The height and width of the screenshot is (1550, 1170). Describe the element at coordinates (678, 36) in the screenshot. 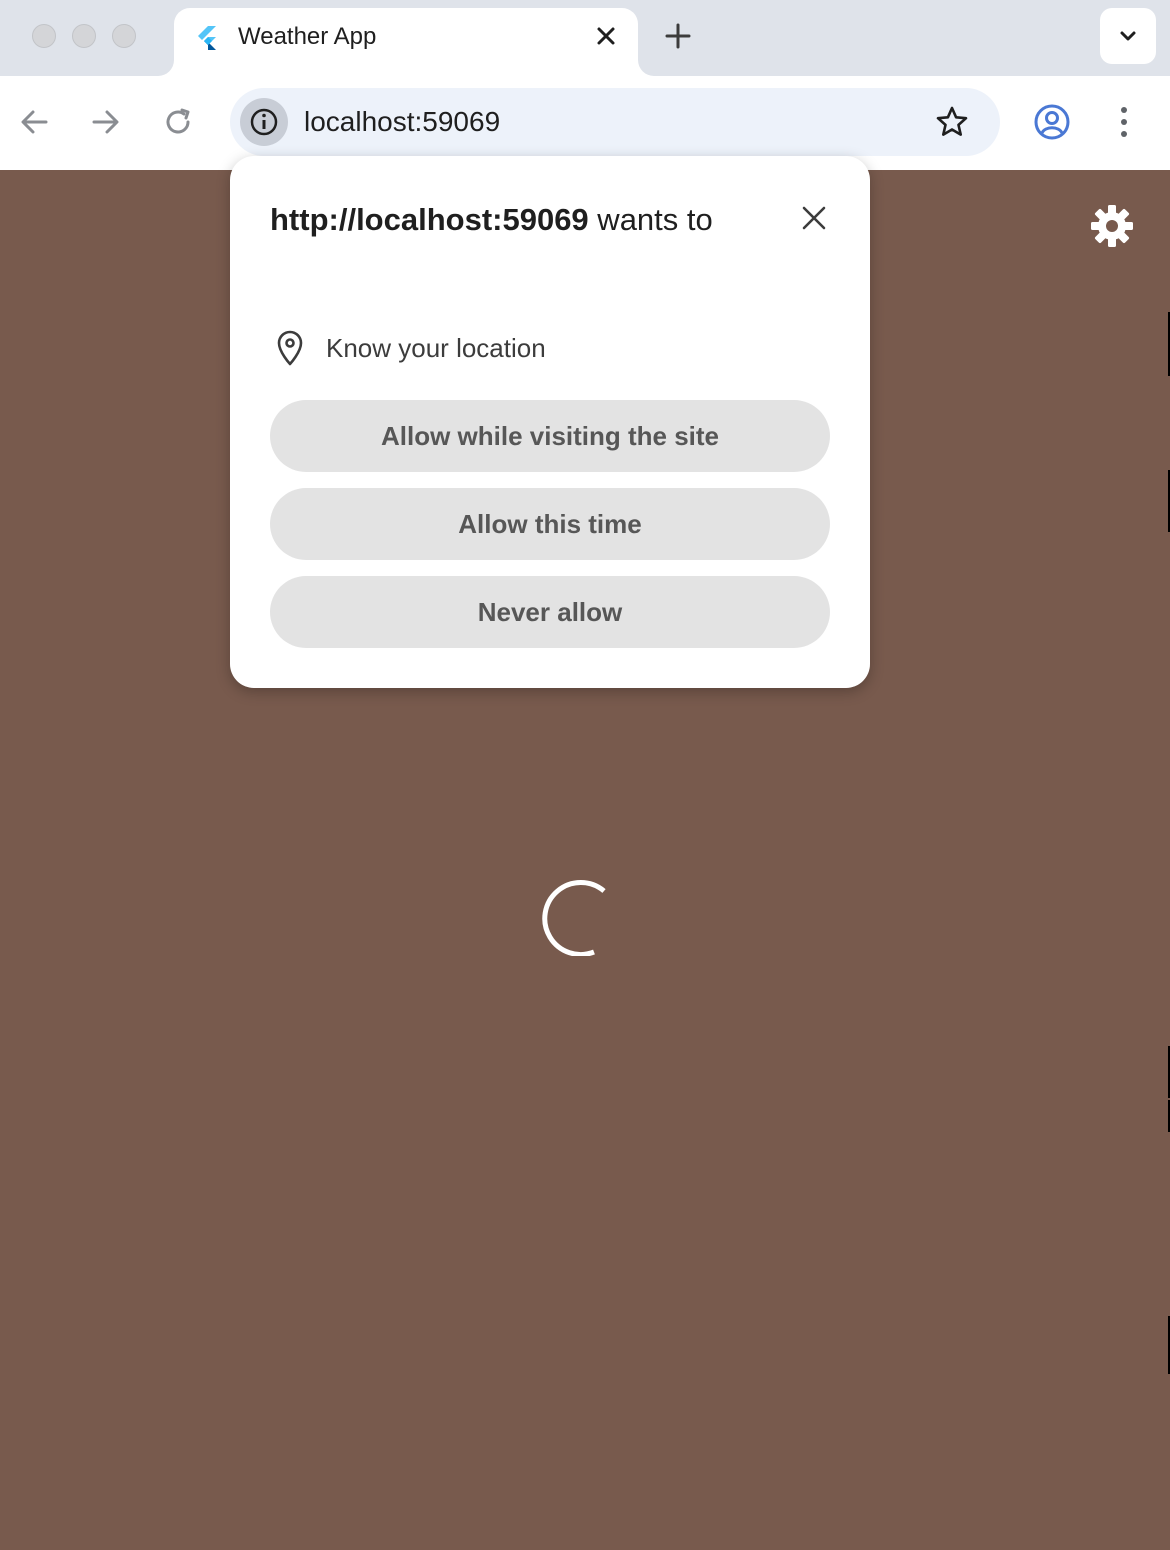

I see `plus-icon` at that location.